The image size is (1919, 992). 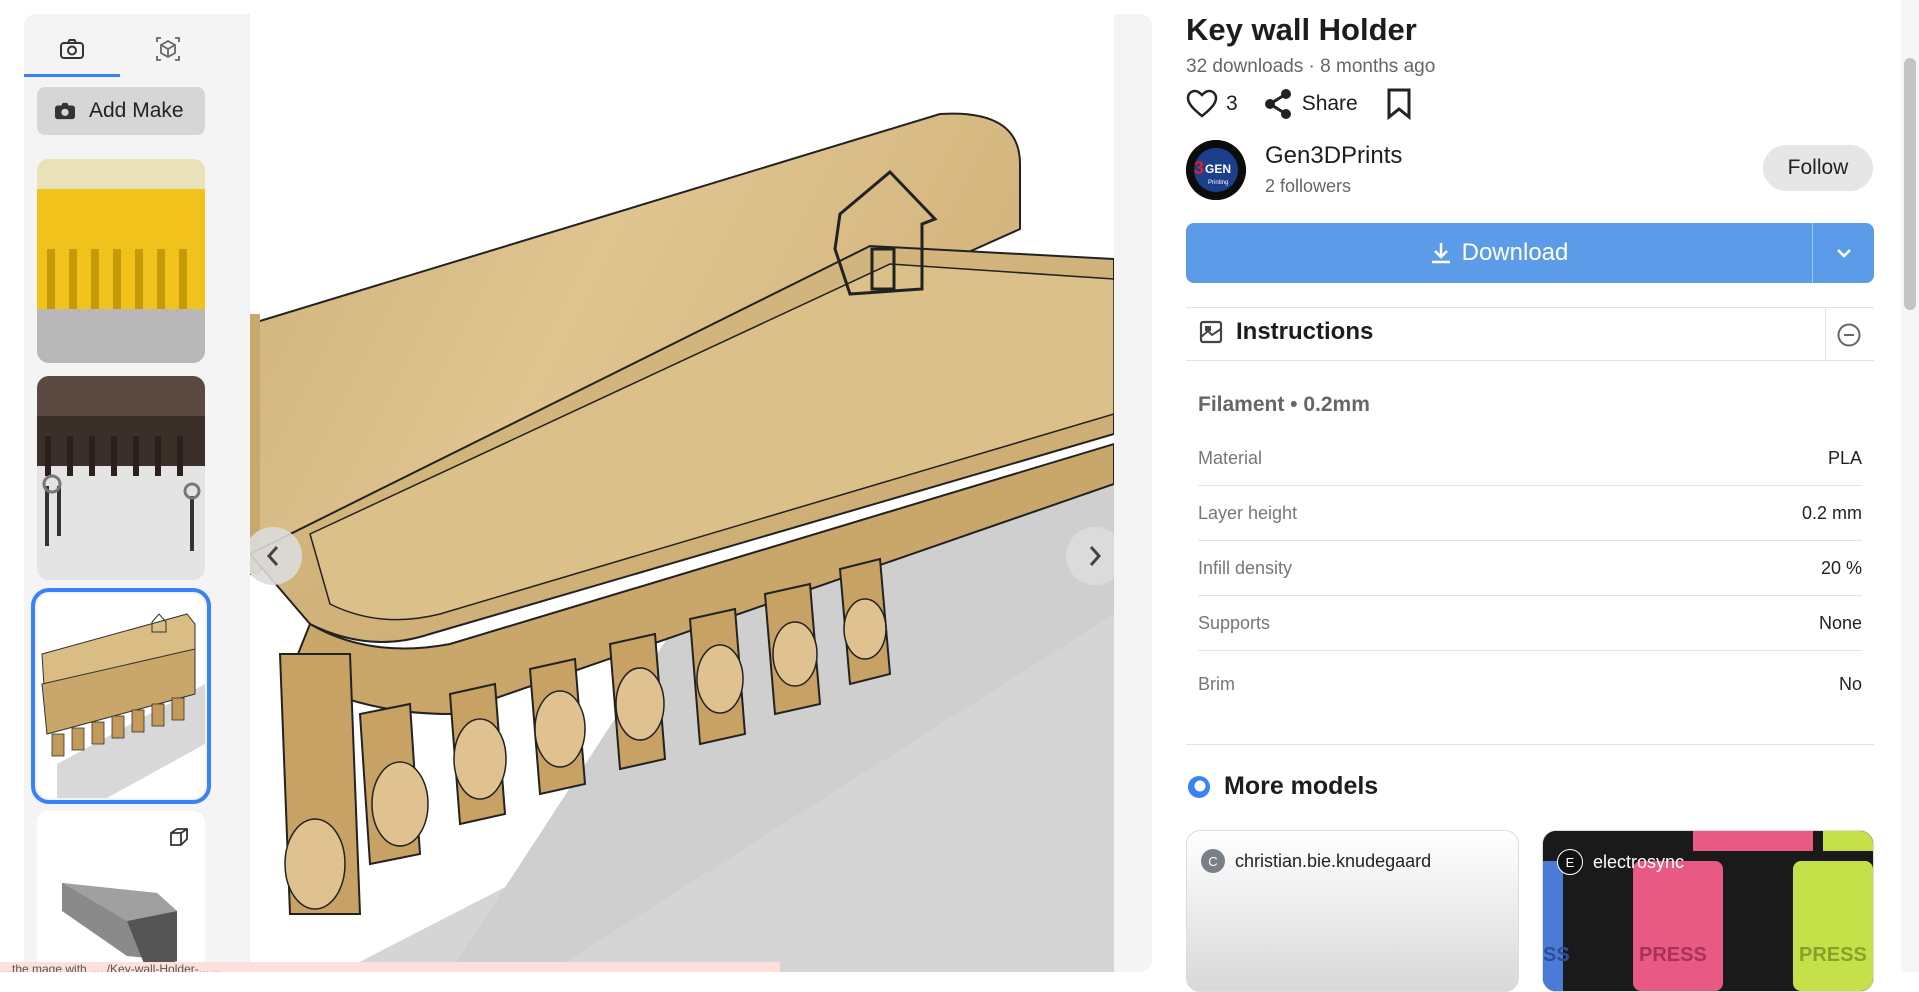 What do you see at coordinates (1199, 786) in the screenshot?
I see `more-models-icon` at bounding box center [1199, 786].